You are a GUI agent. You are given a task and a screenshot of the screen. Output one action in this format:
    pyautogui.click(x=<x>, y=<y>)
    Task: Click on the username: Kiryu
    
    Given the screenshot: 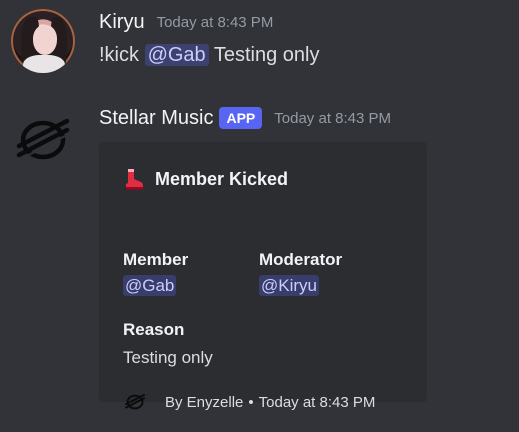 What is the action you would take?
    pyautogui.click(x=122, y=22)
    